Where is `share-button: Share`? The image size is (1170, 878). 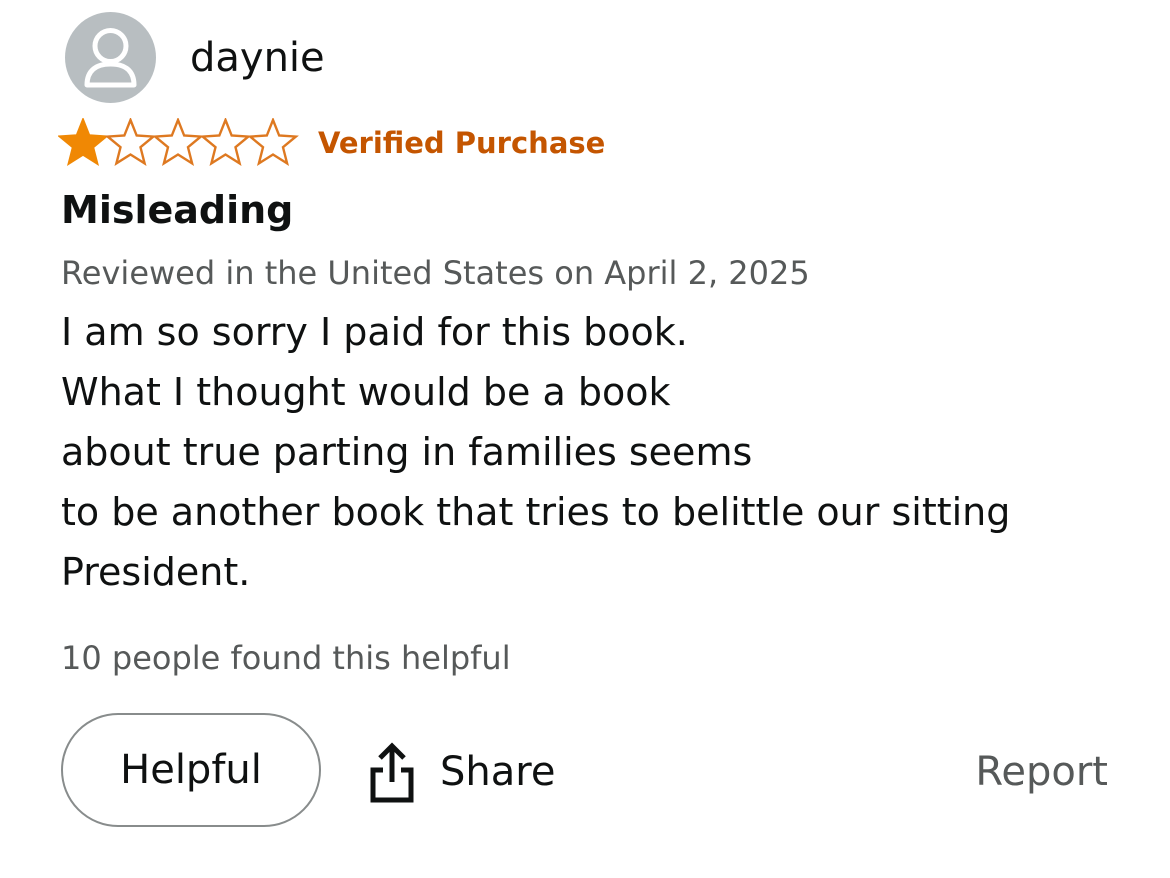 share-button: Share is located at coordinates (461, 772).